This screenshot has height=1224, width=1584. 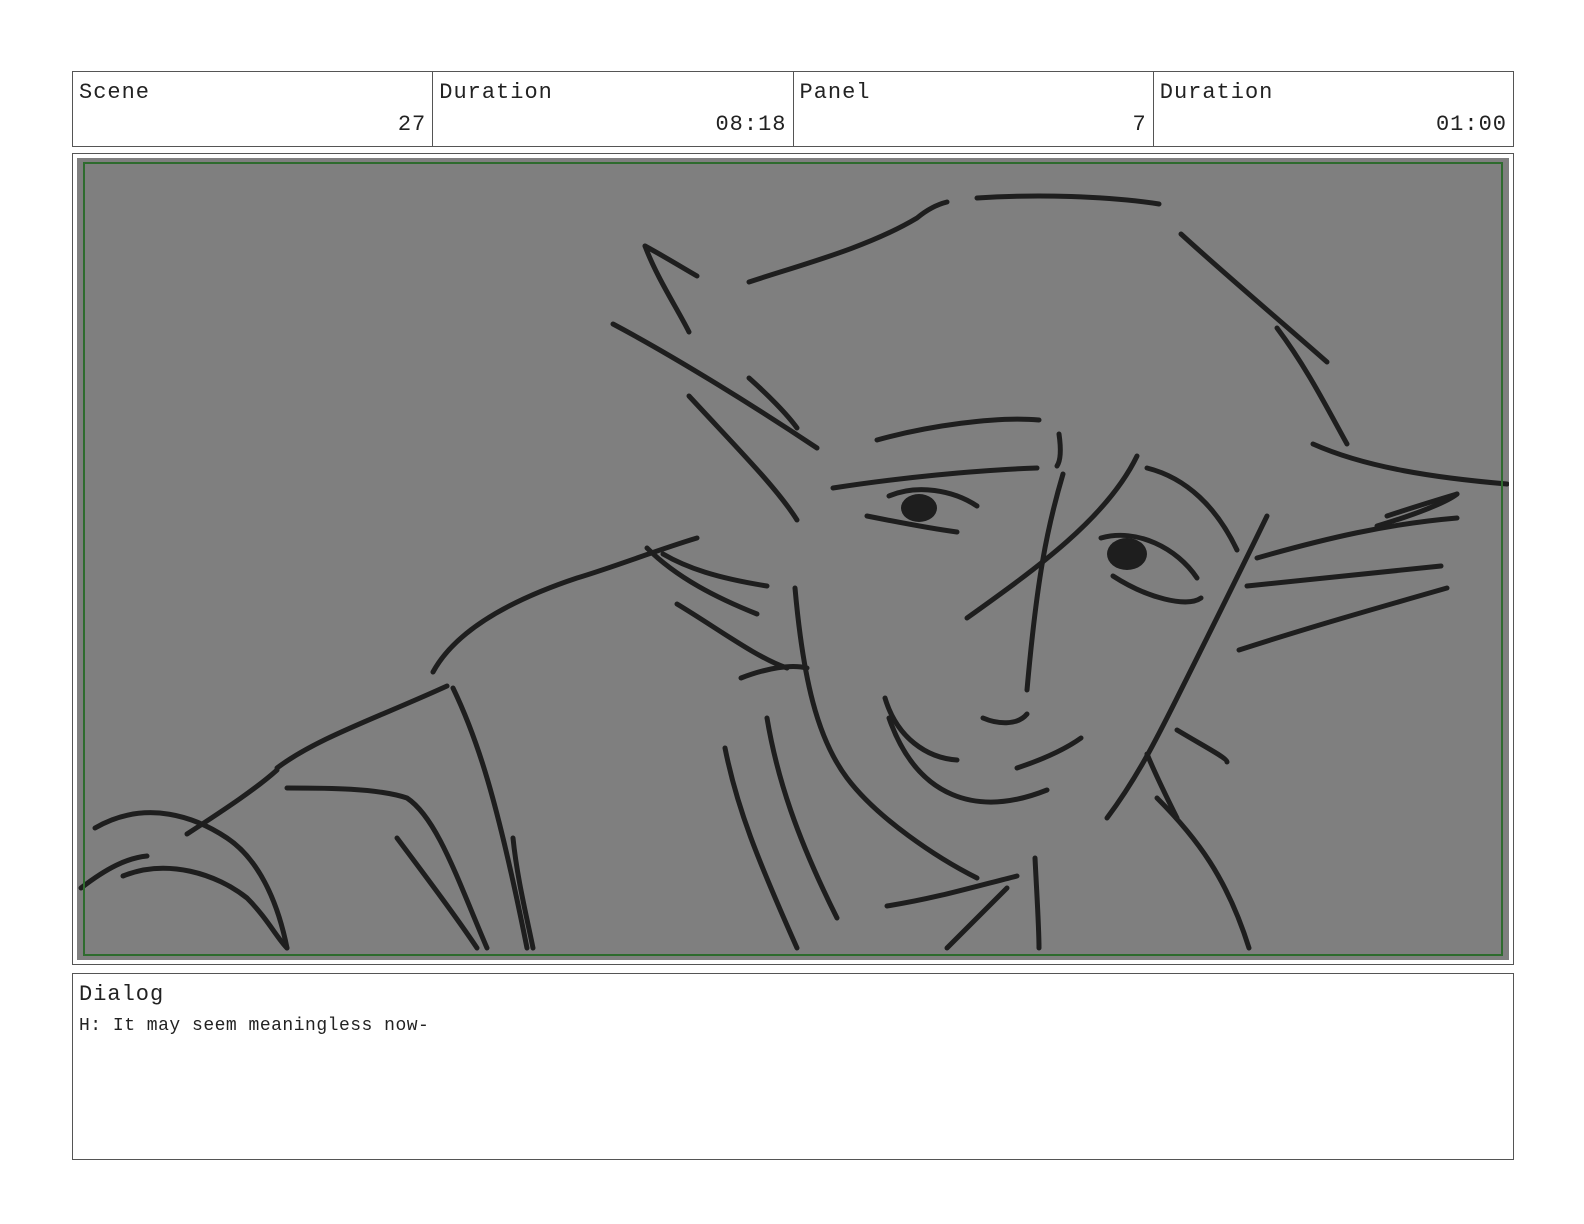 I want to click on panel-duration-cell: Duration 01:00, so click(x=1333, y=109).